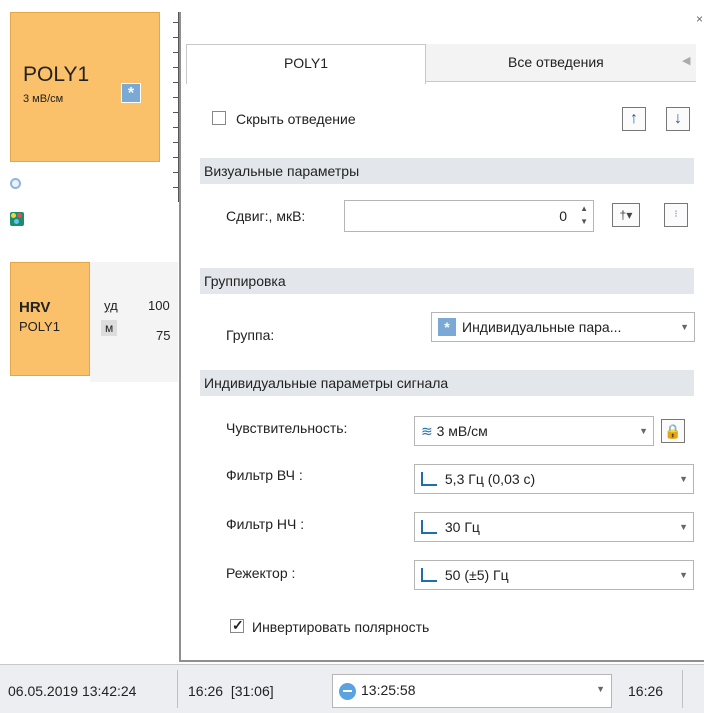 This screenshot has width=704, height=713. I want to click on section-grouping: Группировка, so click(447, 281).